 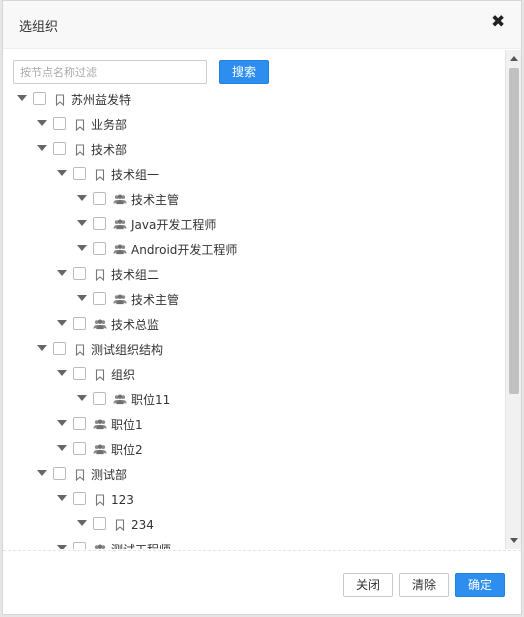 What do you see at coordinates (424, 585) in the screenshot?
I see `clear-button: 清除` at bounding box center [424, 585].